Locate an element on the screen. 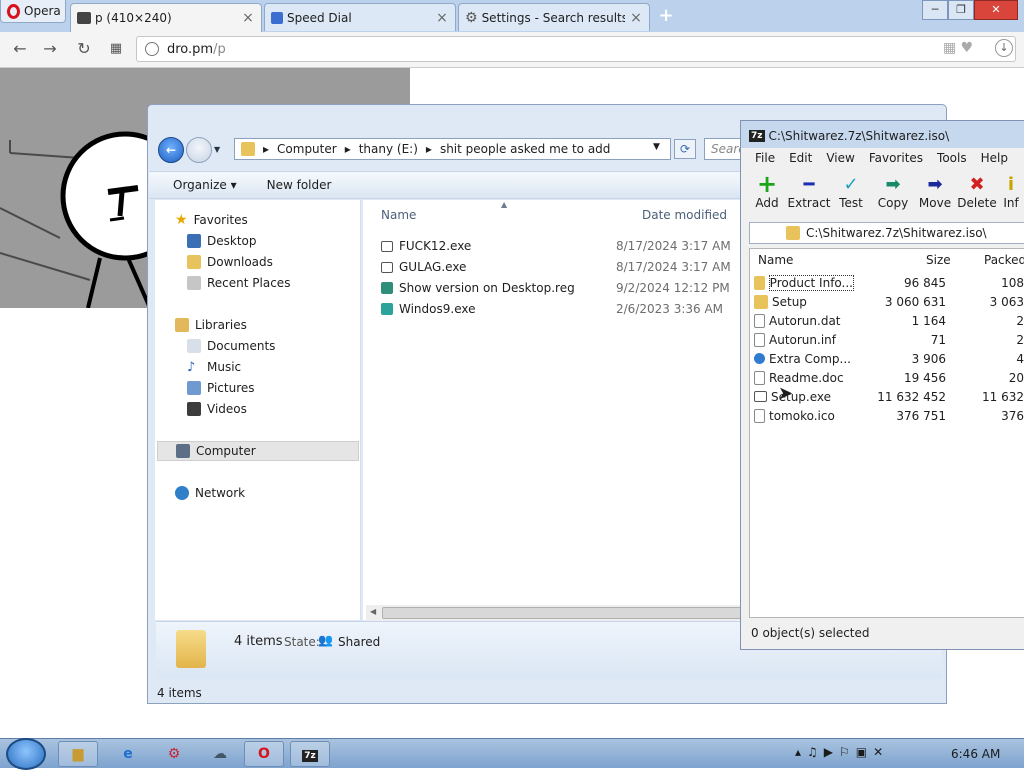  column-header-size: Size is located at coordinates (938, 260).